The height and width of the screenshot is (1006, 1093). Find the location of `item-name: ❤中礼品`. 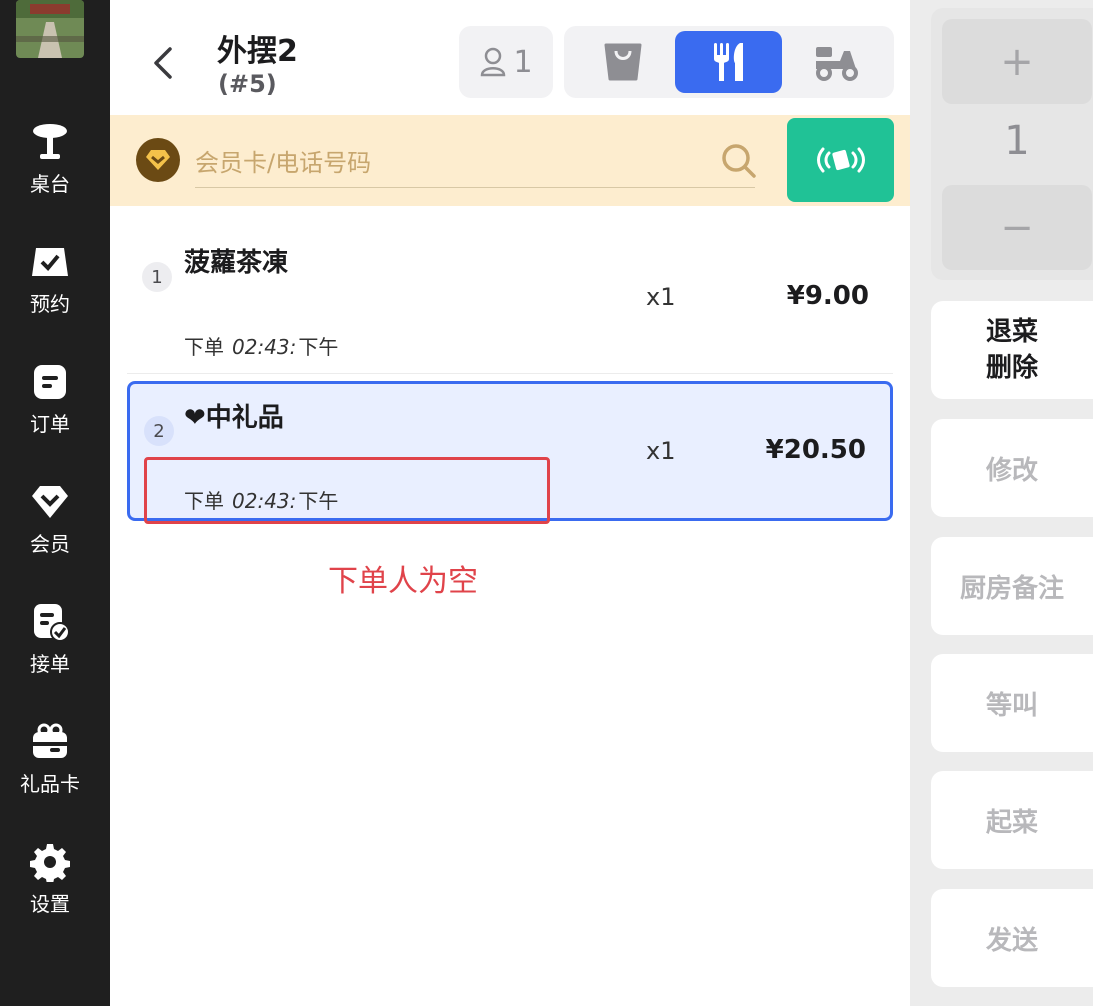

item-name: ❤中礼品 is located at coordinates (234, 418).